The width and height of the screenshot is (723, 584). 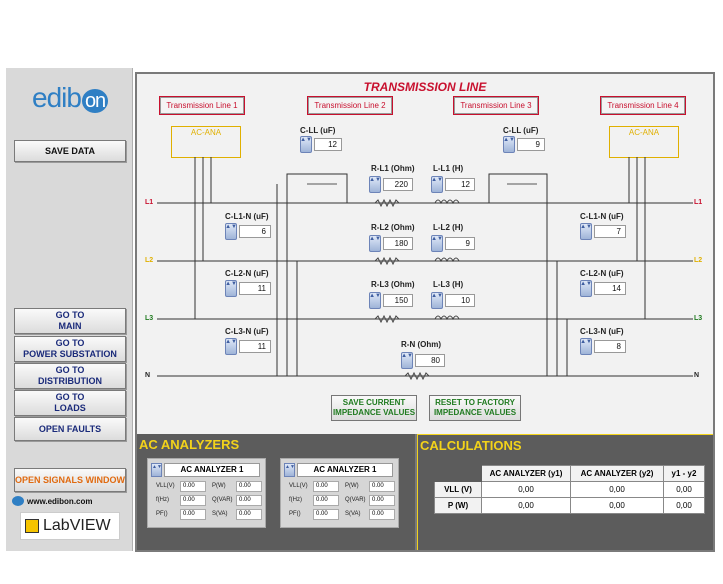 I want to click on open-faults-button: OPEN FAULTS, so click(x=70, y=429).